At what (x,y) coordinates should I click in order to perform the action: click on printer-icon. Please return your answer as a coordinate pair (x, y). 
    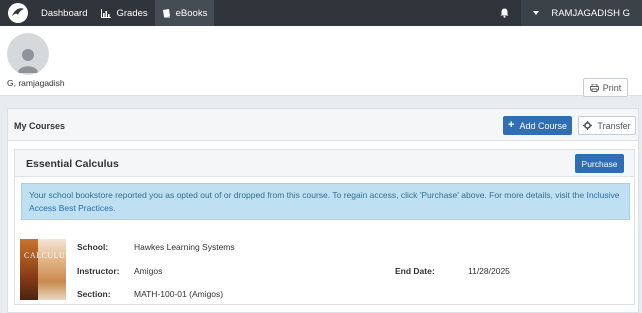
    Looking at the image, I should click on (594, 87).